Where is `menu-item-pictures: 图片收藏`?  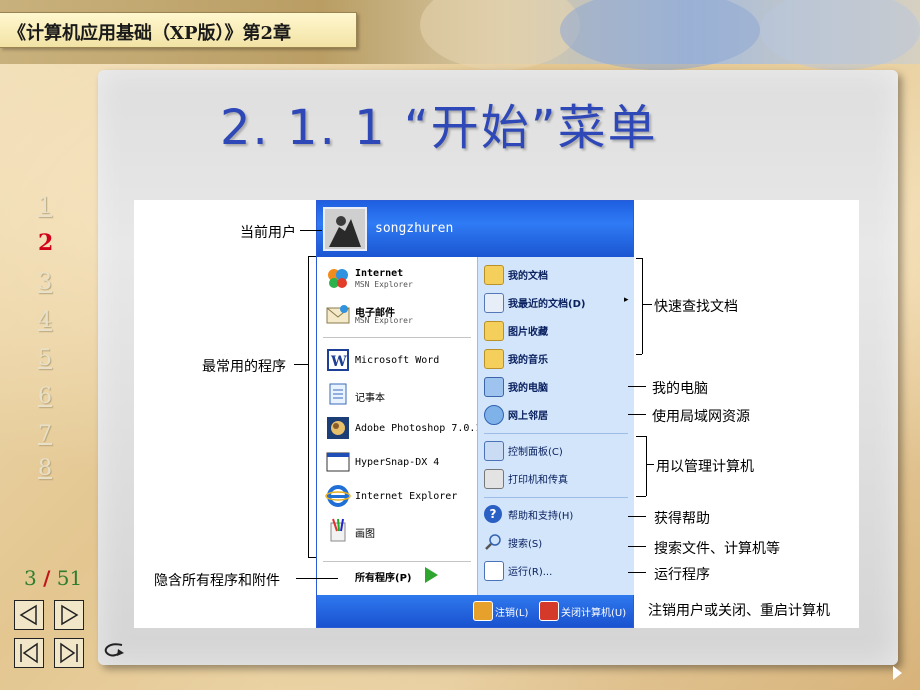 menu-item-pictures: 图片收藏 is located at coordinates (558, 330).